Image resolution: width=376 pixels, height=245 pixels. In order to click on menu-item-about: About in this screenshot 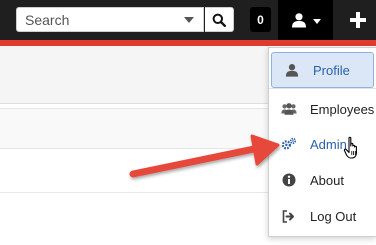, I will do `click(322, 180)`.